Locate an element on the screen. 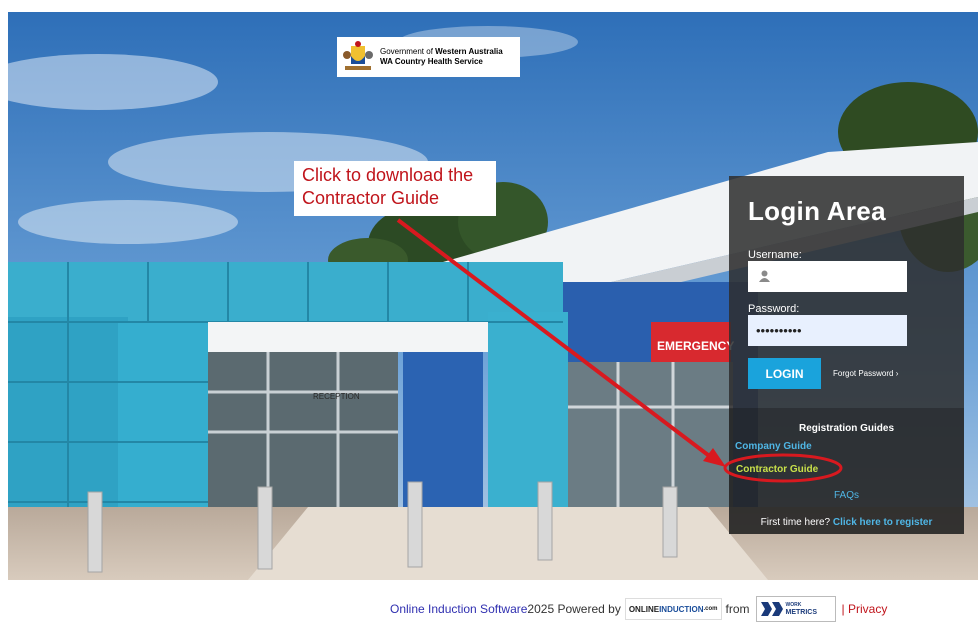 This screenshot has height=630, width=978. password-label: Password: is located at coordinates (774, 309).